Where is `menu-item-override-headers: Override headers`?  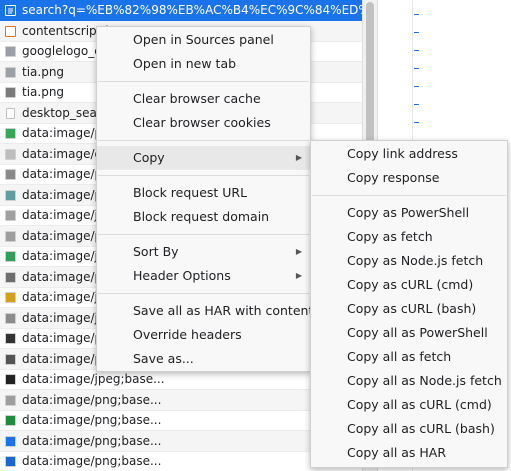 menu-item-override-headers: Override headers is located at coordinates (203, 335).